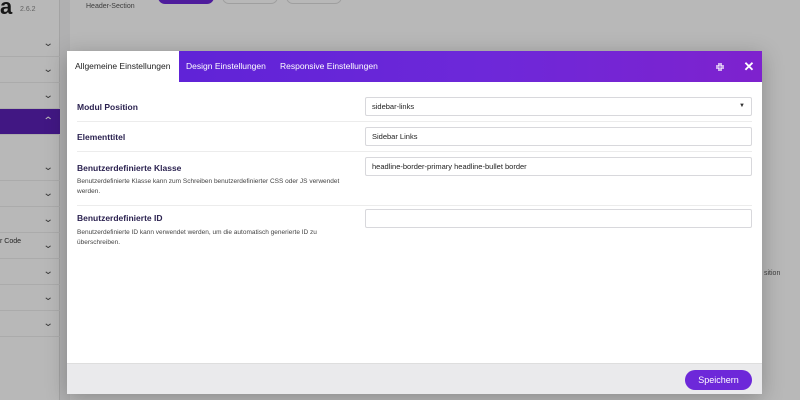 The width and height of the screenshot is (800, 400). I want to click on title-label: Elementtitel, so click(101, 137).